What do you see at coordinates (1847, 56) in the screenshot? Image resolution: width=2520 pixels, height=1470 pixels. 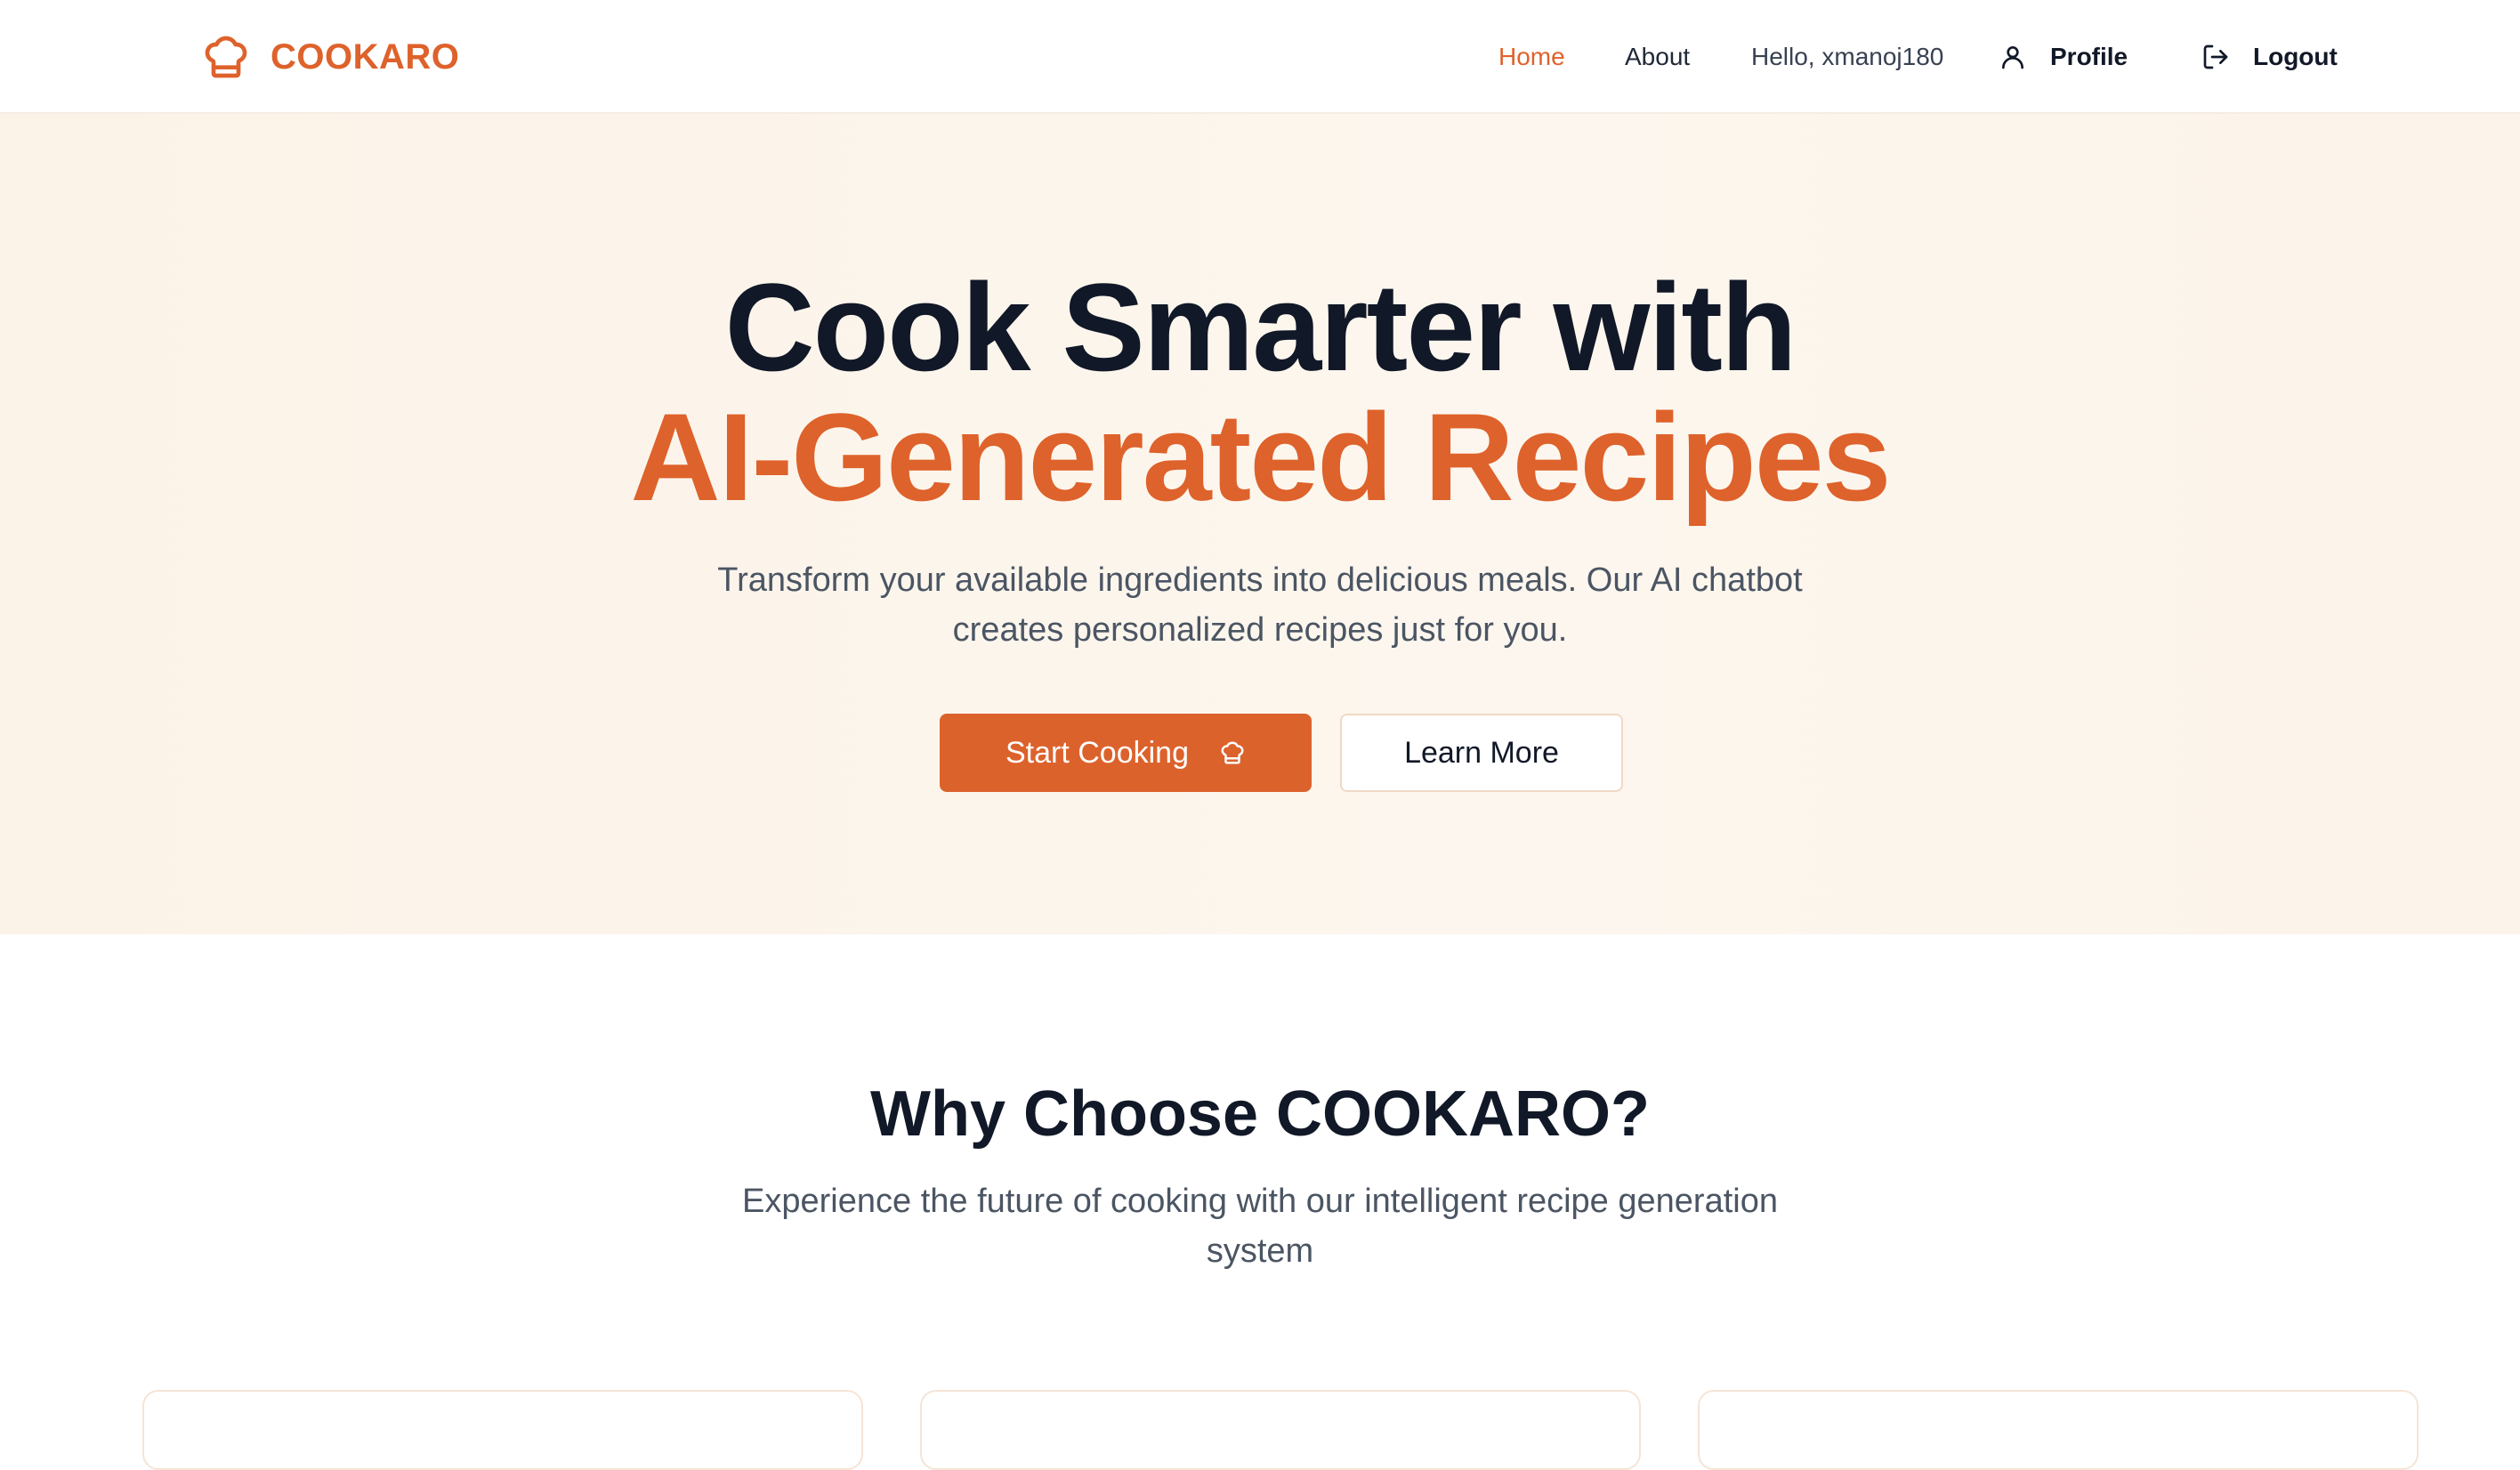 I see `user-greeting: Hello, xmanoj180` at bounding box center [1847, 56].